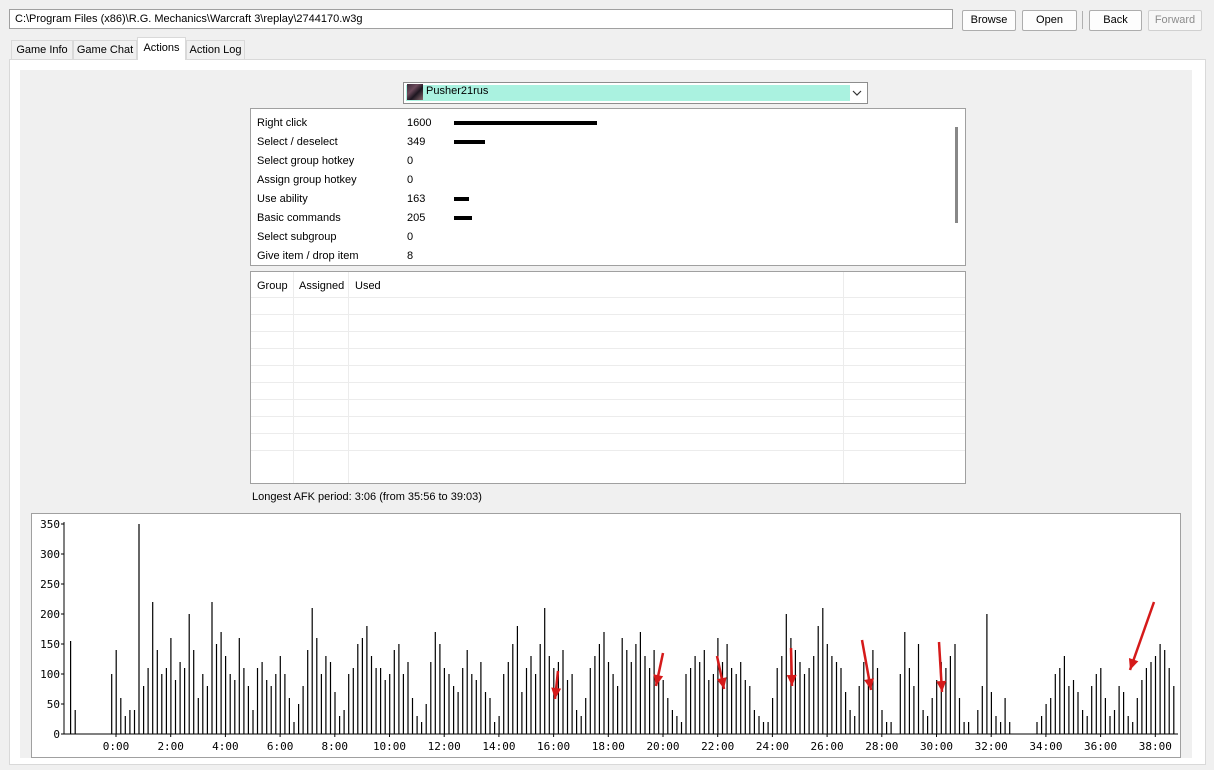 This screenshot has width=1214, height=770. Describe the element at coordinates (662, 746) in the screenshot. I see `x-tick-label: 20:00` at that location.